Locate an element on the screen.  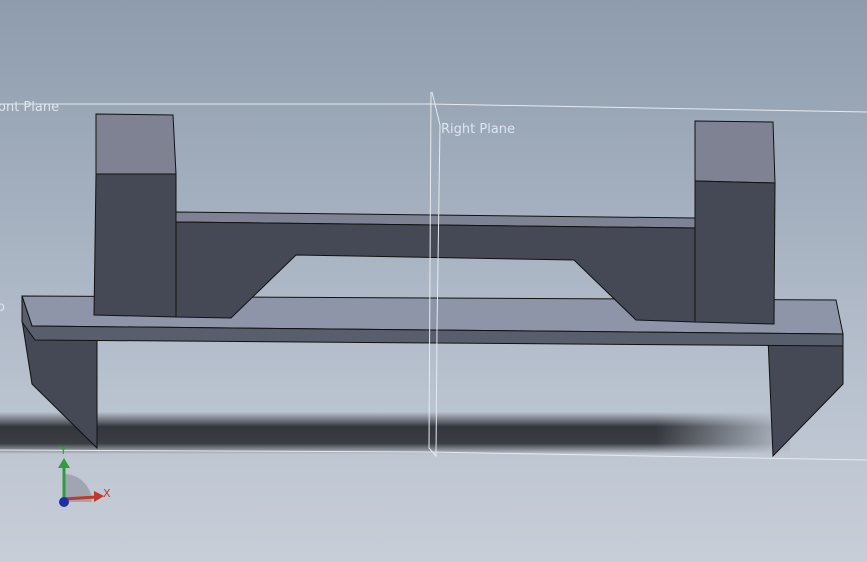
y-axis-label: Y is located at coordinates (63, 450).